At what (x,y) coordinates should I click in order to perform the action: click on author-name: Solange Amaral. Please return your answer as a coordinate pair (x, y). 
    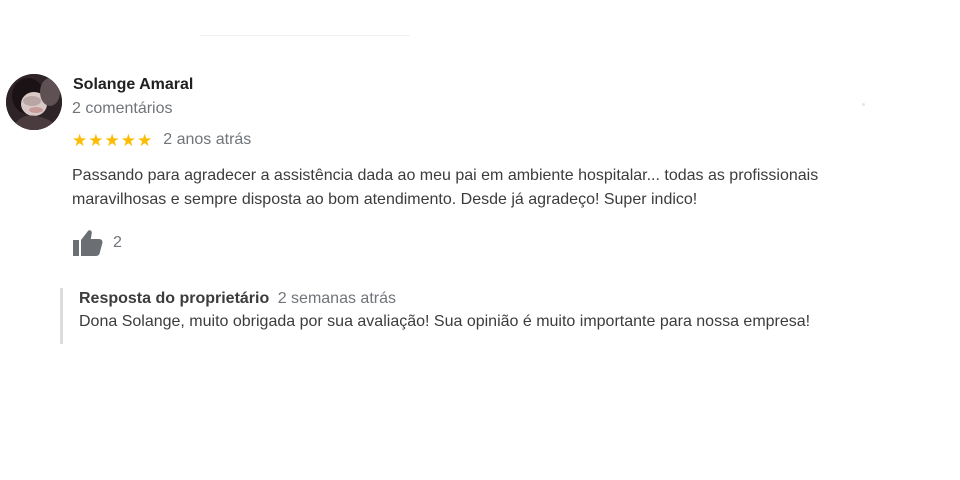
    Looking at the image, I should click on (133, 85).